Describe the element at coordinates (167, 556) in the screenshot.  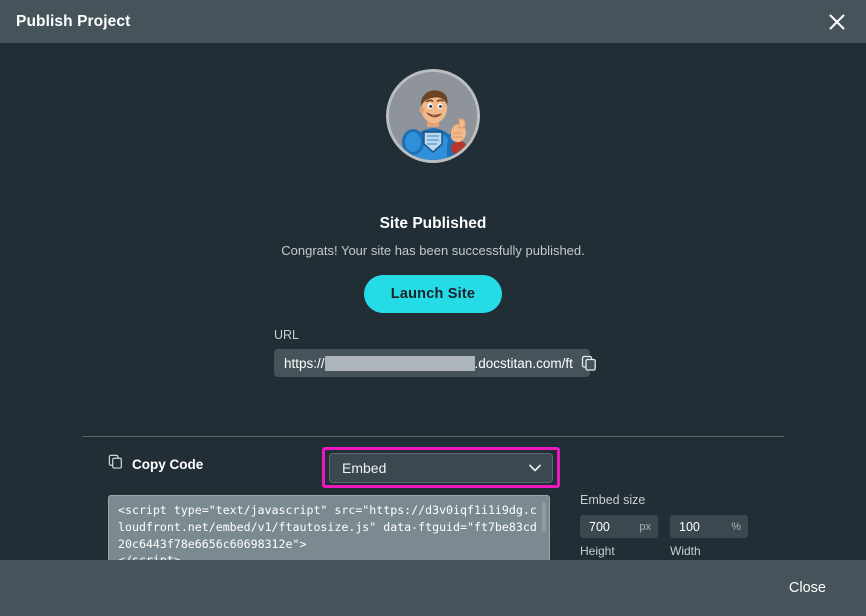
I see `embed-code-text-tail: ipt>` at that location.